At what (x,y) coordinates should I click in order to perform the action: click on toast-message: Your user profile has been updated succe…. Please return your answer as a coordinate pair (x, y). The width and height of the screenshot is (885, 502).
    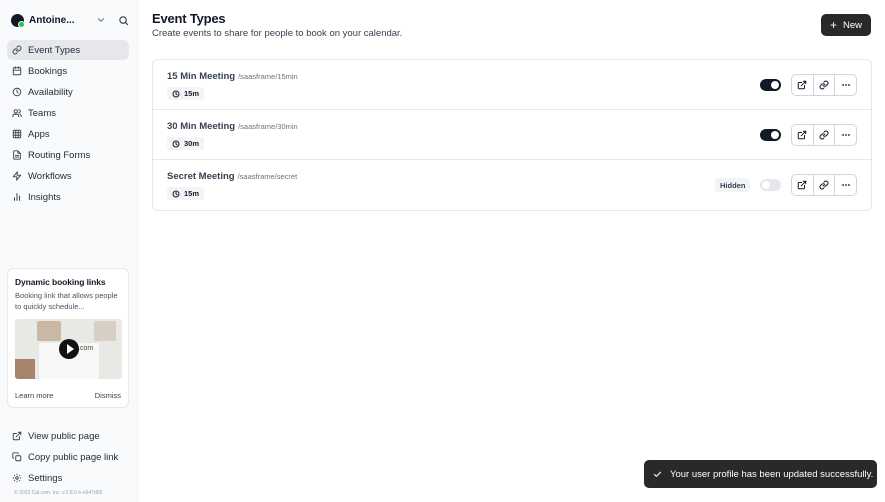
    Looking at the image, I should click on (772, 474).